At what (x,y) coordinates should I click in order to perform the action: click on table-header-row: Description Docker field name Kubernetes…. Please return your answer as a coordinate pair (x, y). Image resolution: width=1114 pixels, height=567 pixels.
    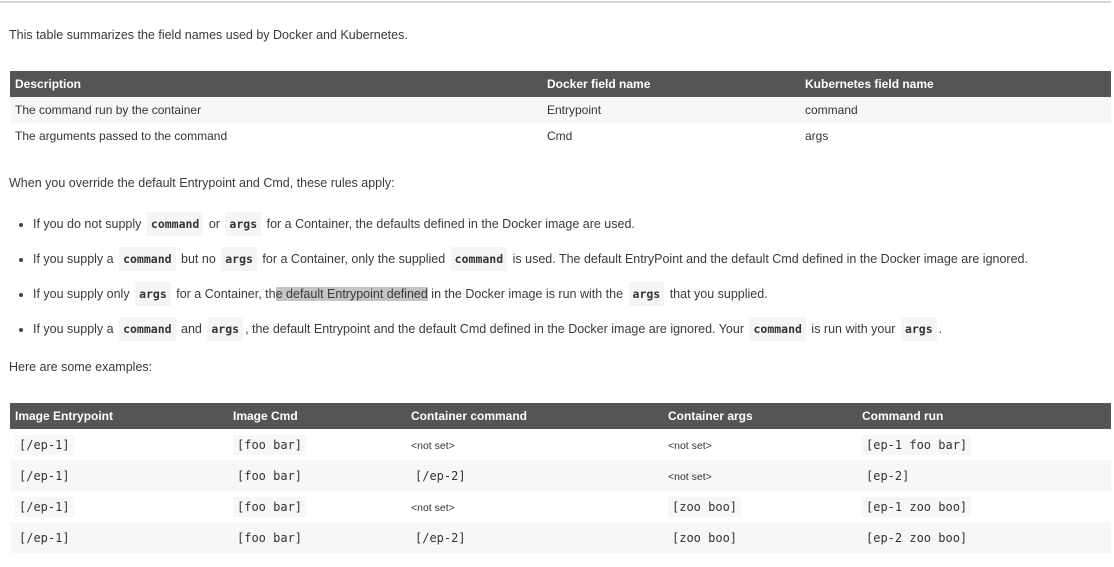
    Looking at the image, I should click on (560, 84).